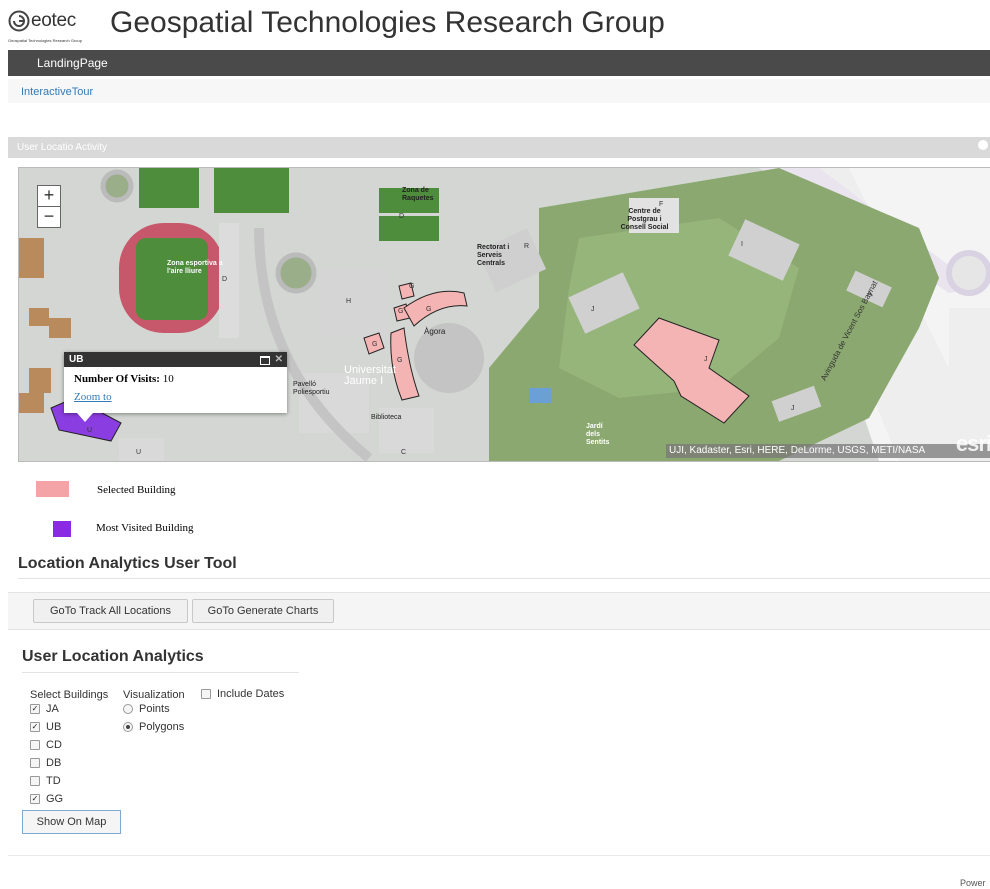  What do you see at coordinates (403, 452) in the screenshot?
I see `svg-text: C` at bounding box center [403, 452].